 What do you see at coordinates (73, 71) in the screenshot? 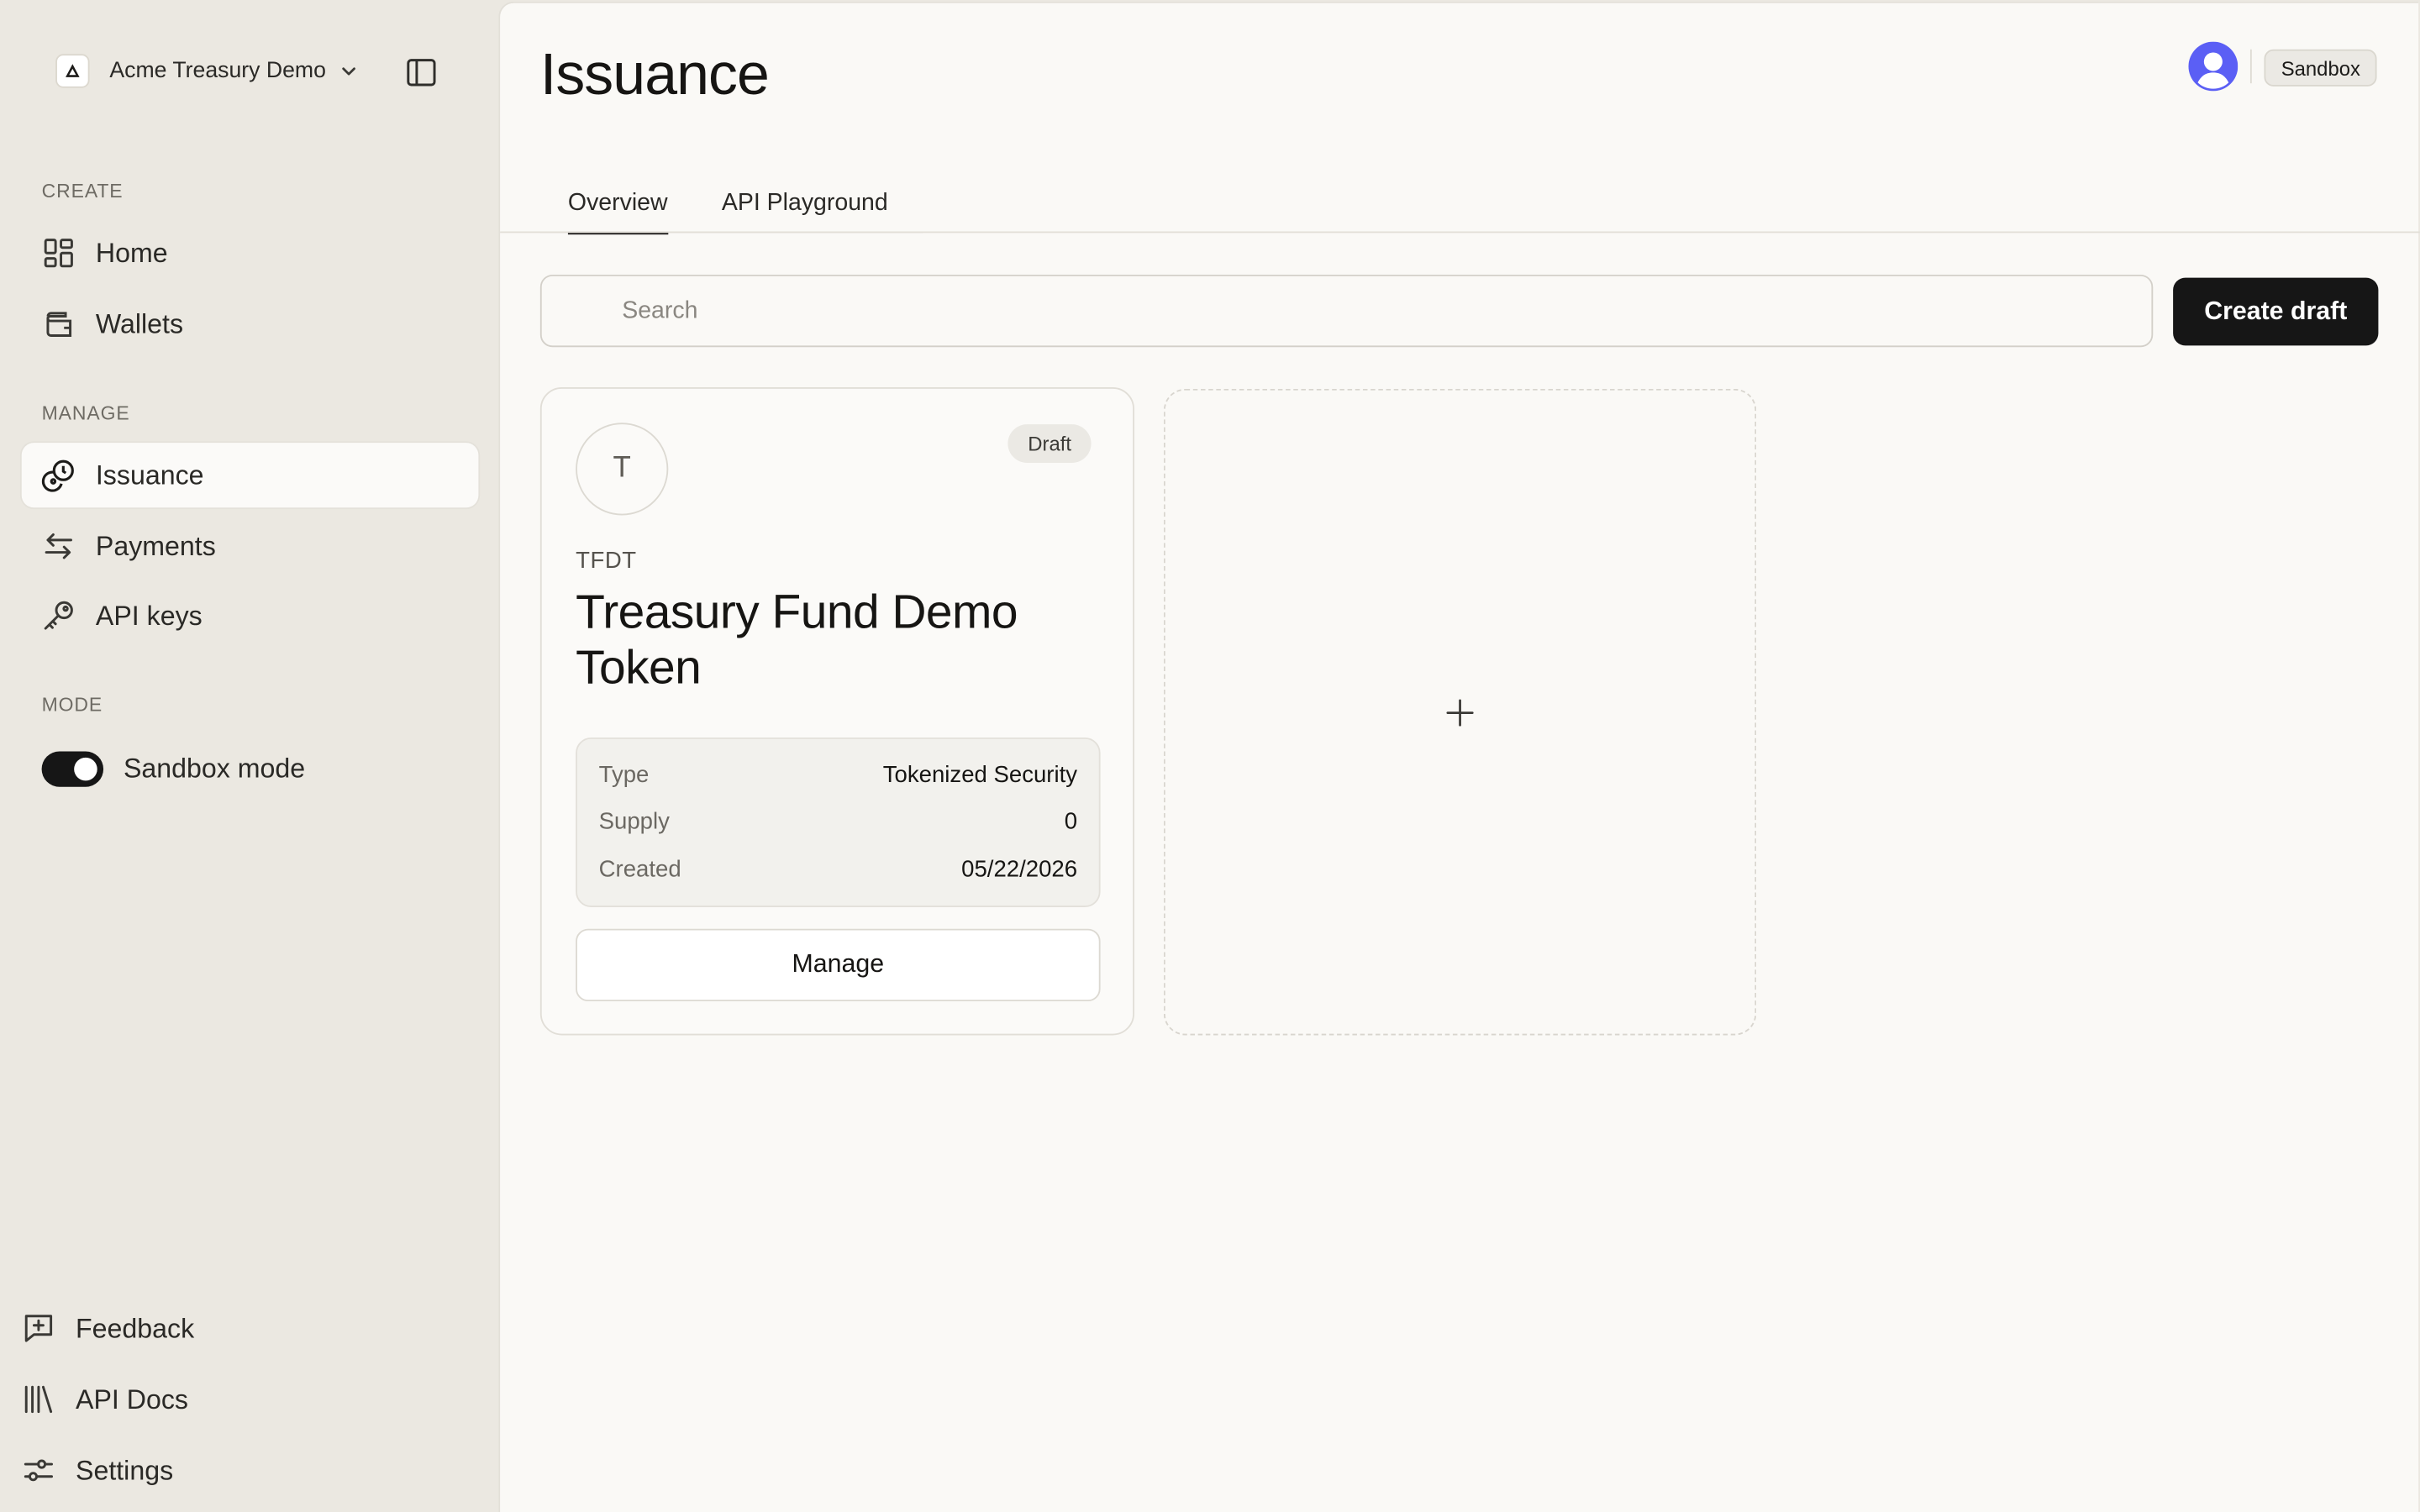
I see `triangle-logo-icon` at bounding box center [73, 71].